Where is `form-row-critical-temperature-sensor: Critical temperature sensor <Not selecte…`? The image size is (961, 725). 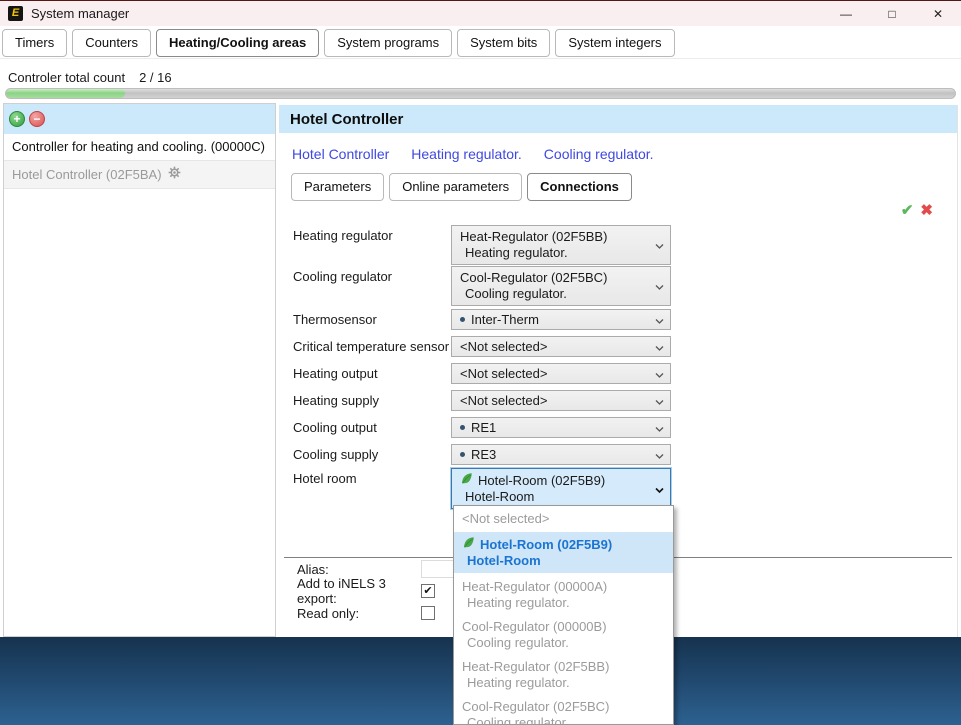 form-row-critical-temperature-sensor: Critical temperature sensor <Not selecte… is located at coordinates (618, 346).